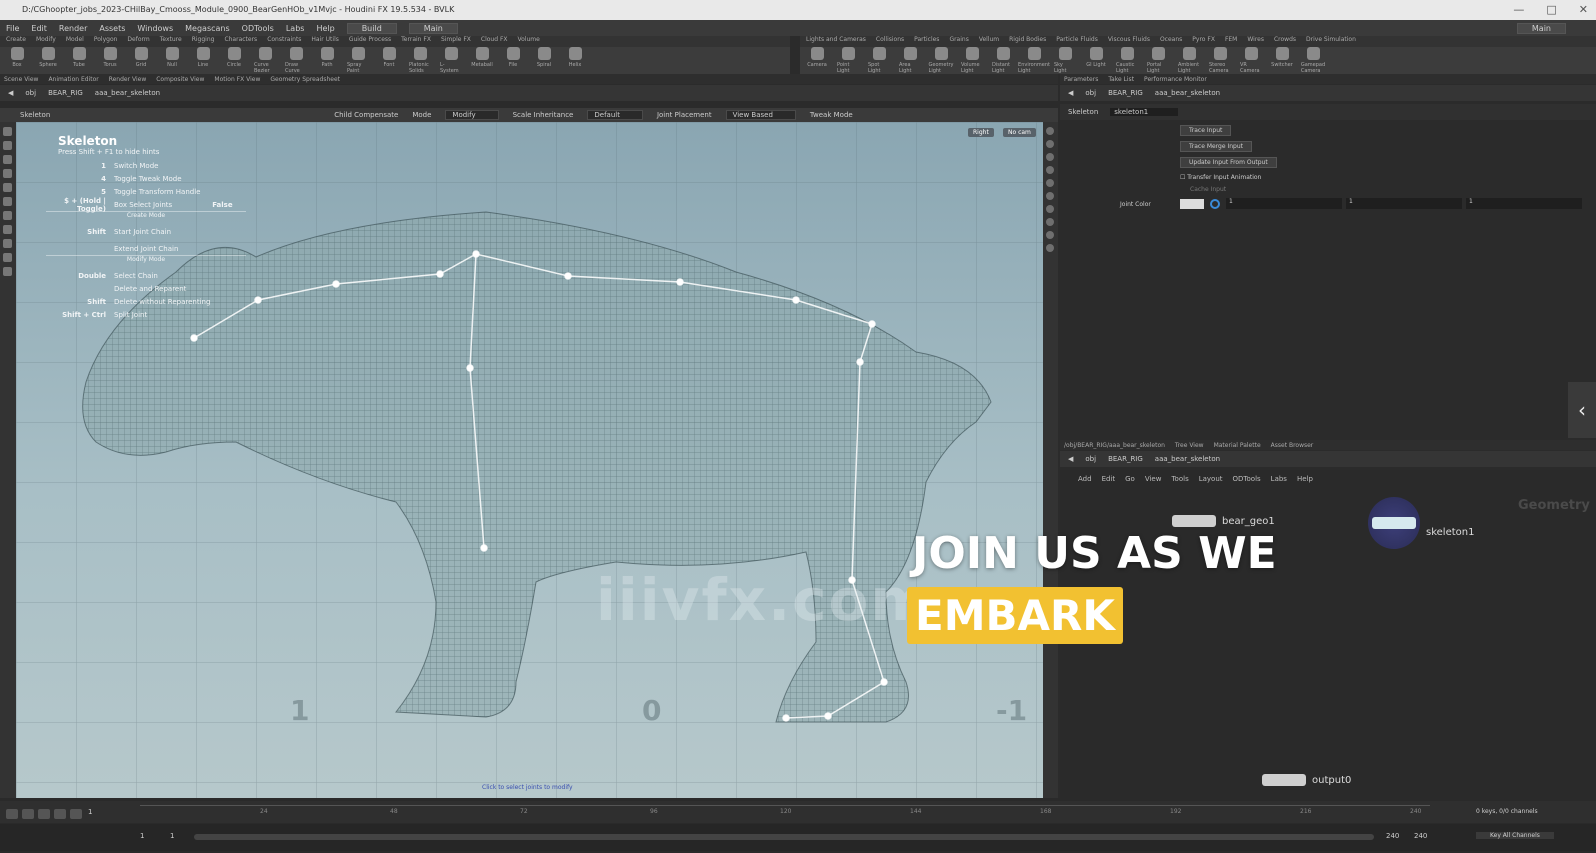  What do you see at coordinates (180, 79) in the screenshot?
I see `tab-composite-view: Composite View` at bounding box center [180, 79].